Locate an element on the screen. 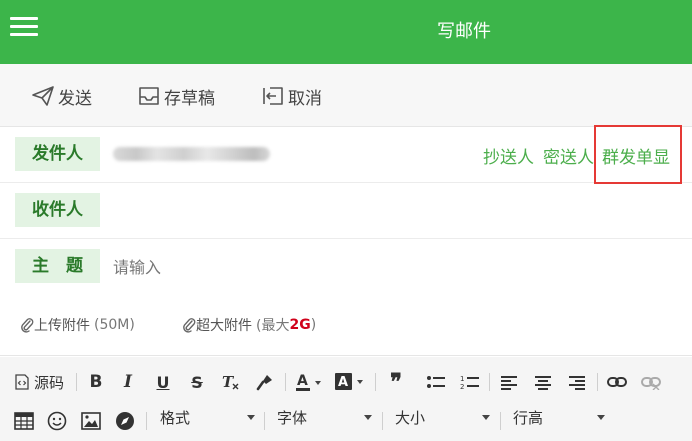 The image size is (692, 441). format-dropdown: 格式 is located at coordinates (207, 417).